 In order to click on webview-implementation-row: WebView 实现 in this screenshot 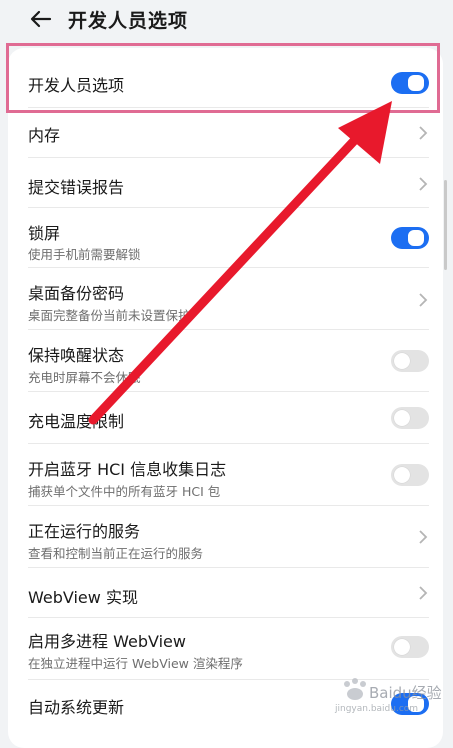, I will do `click(225, 593)`.